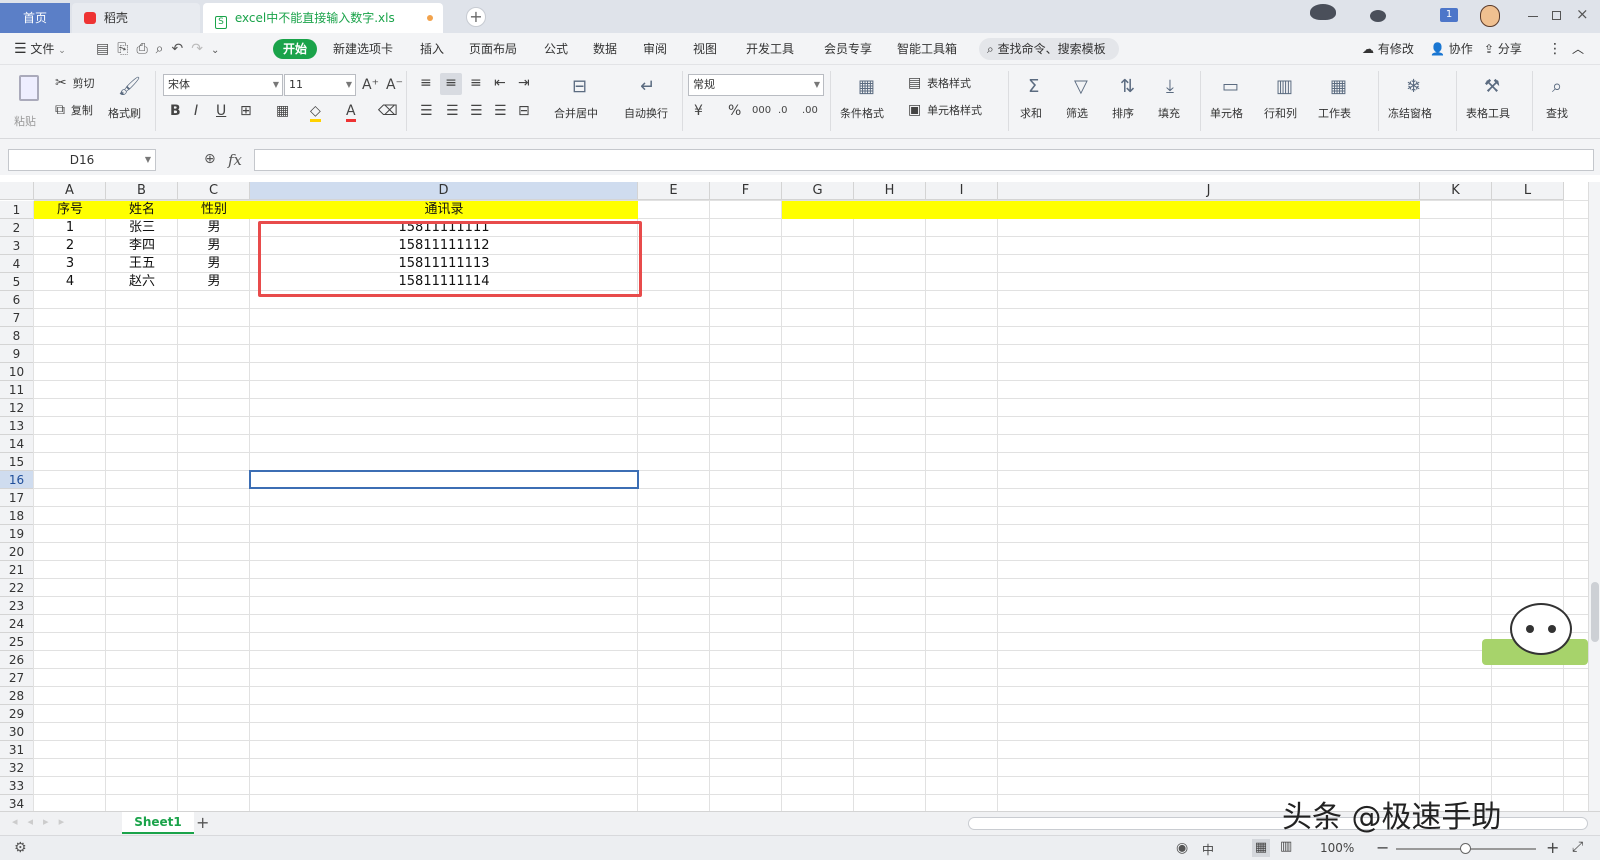 The image size is (1600, 860). I want to click on selected-cell, so click(444, 479).